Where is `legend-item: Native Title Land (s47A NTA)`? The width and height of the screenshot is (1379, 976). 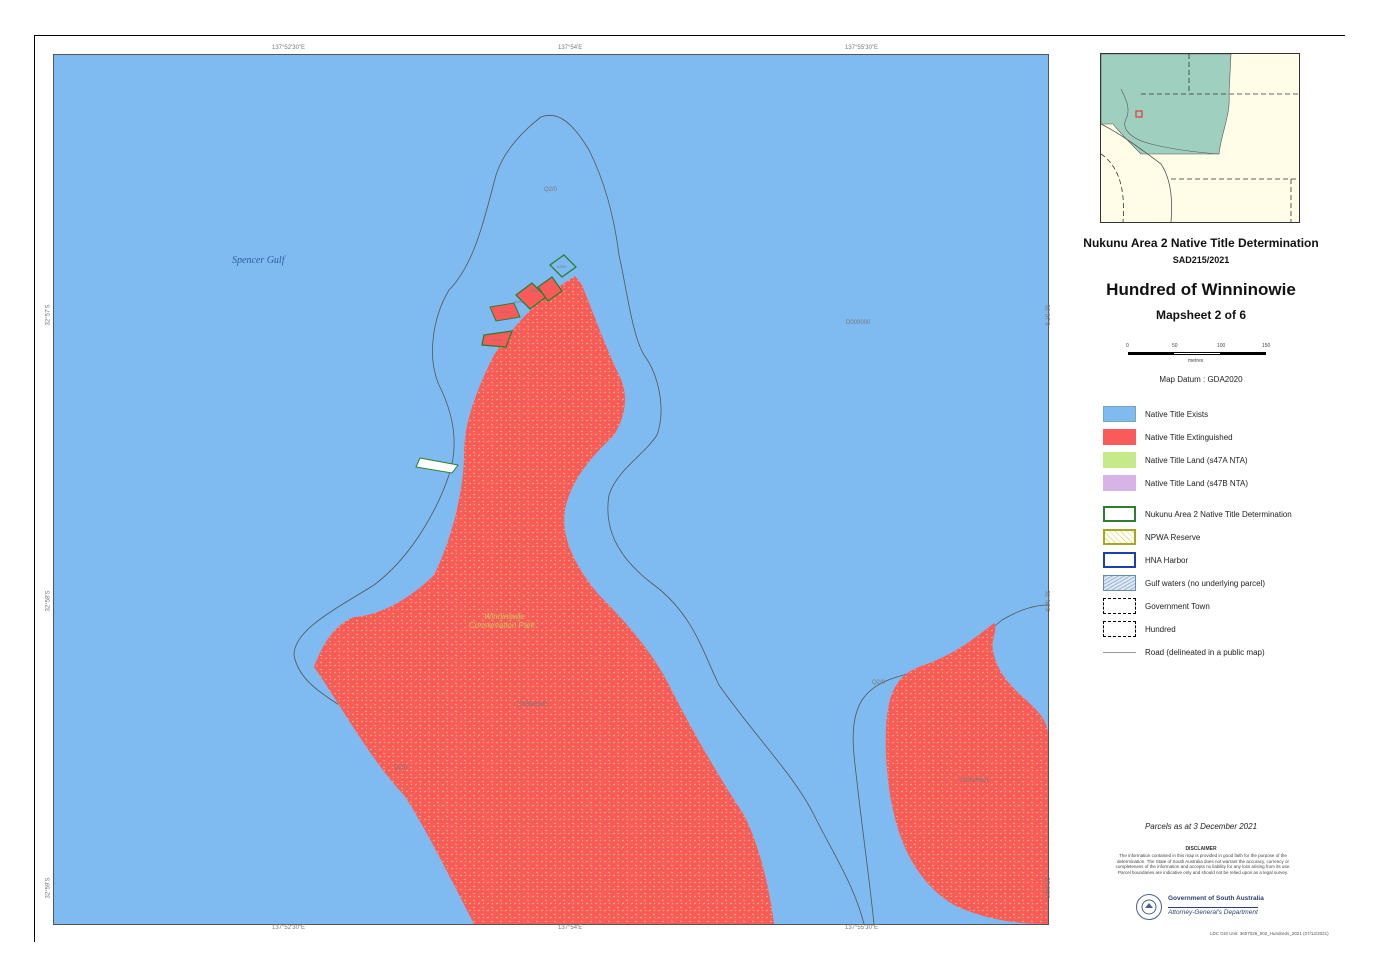 legend-item: Native Title Land (s47A NTA) is located at coordinates (1217, 460).